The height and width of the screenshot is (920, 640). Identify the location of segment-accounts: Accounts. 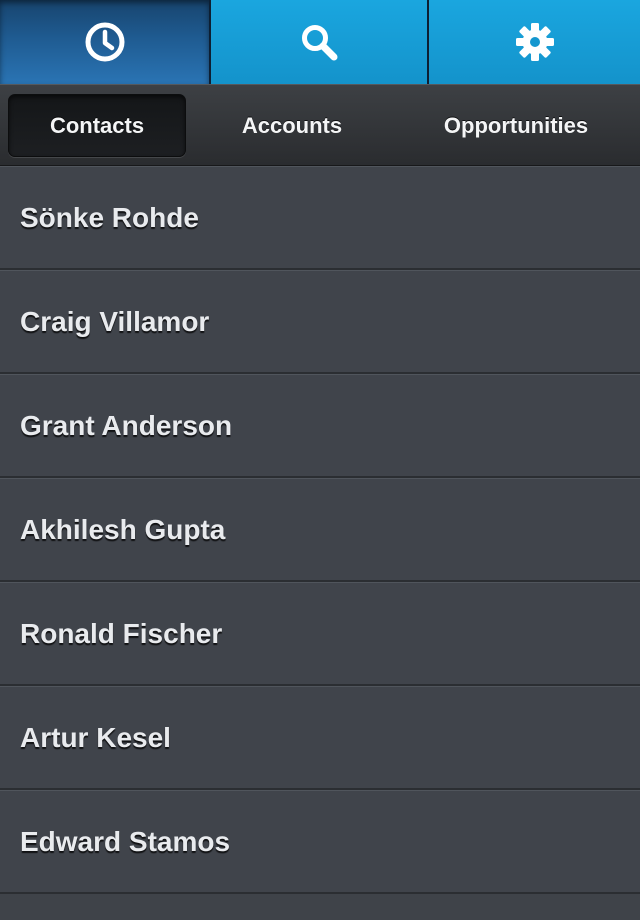
(292, 125).